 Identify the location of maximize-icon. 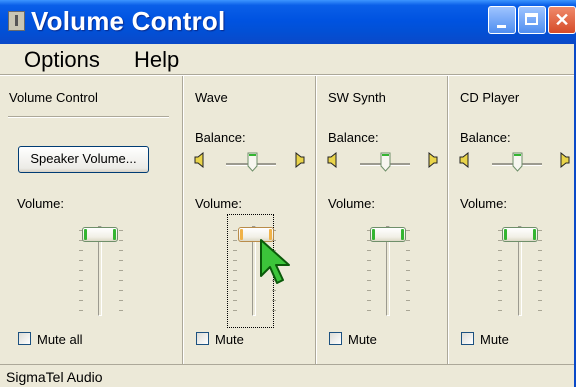
(532, 20).